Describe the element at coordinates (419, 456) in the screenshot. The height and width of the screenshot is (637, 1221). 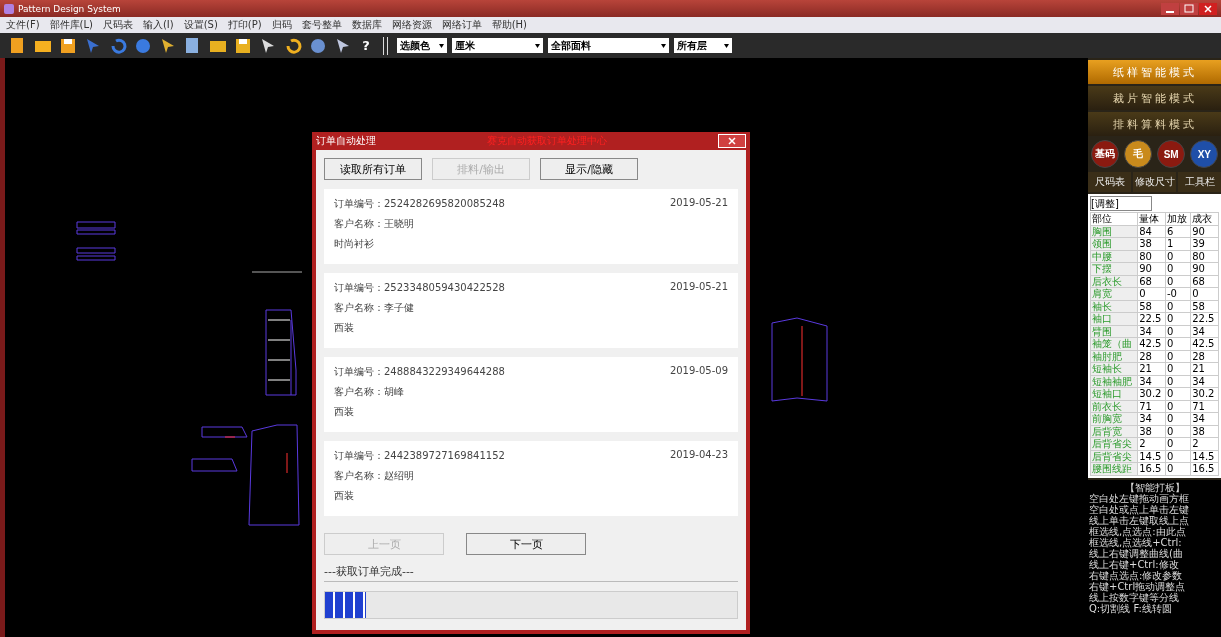
I see `order-number: 订单编号：2442389727169841152` at that location.